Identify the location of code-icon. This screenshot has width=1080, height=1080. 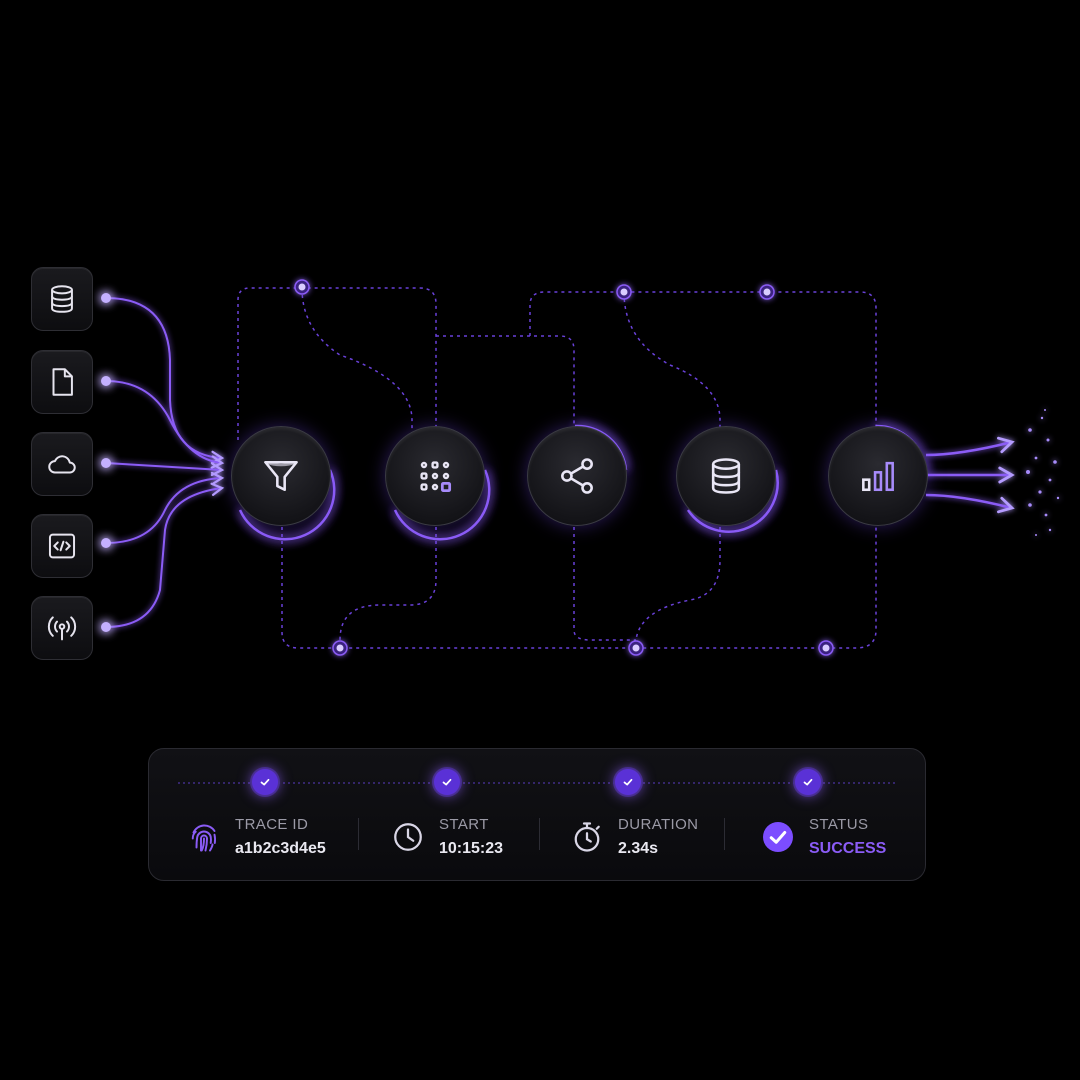
(62, 546).